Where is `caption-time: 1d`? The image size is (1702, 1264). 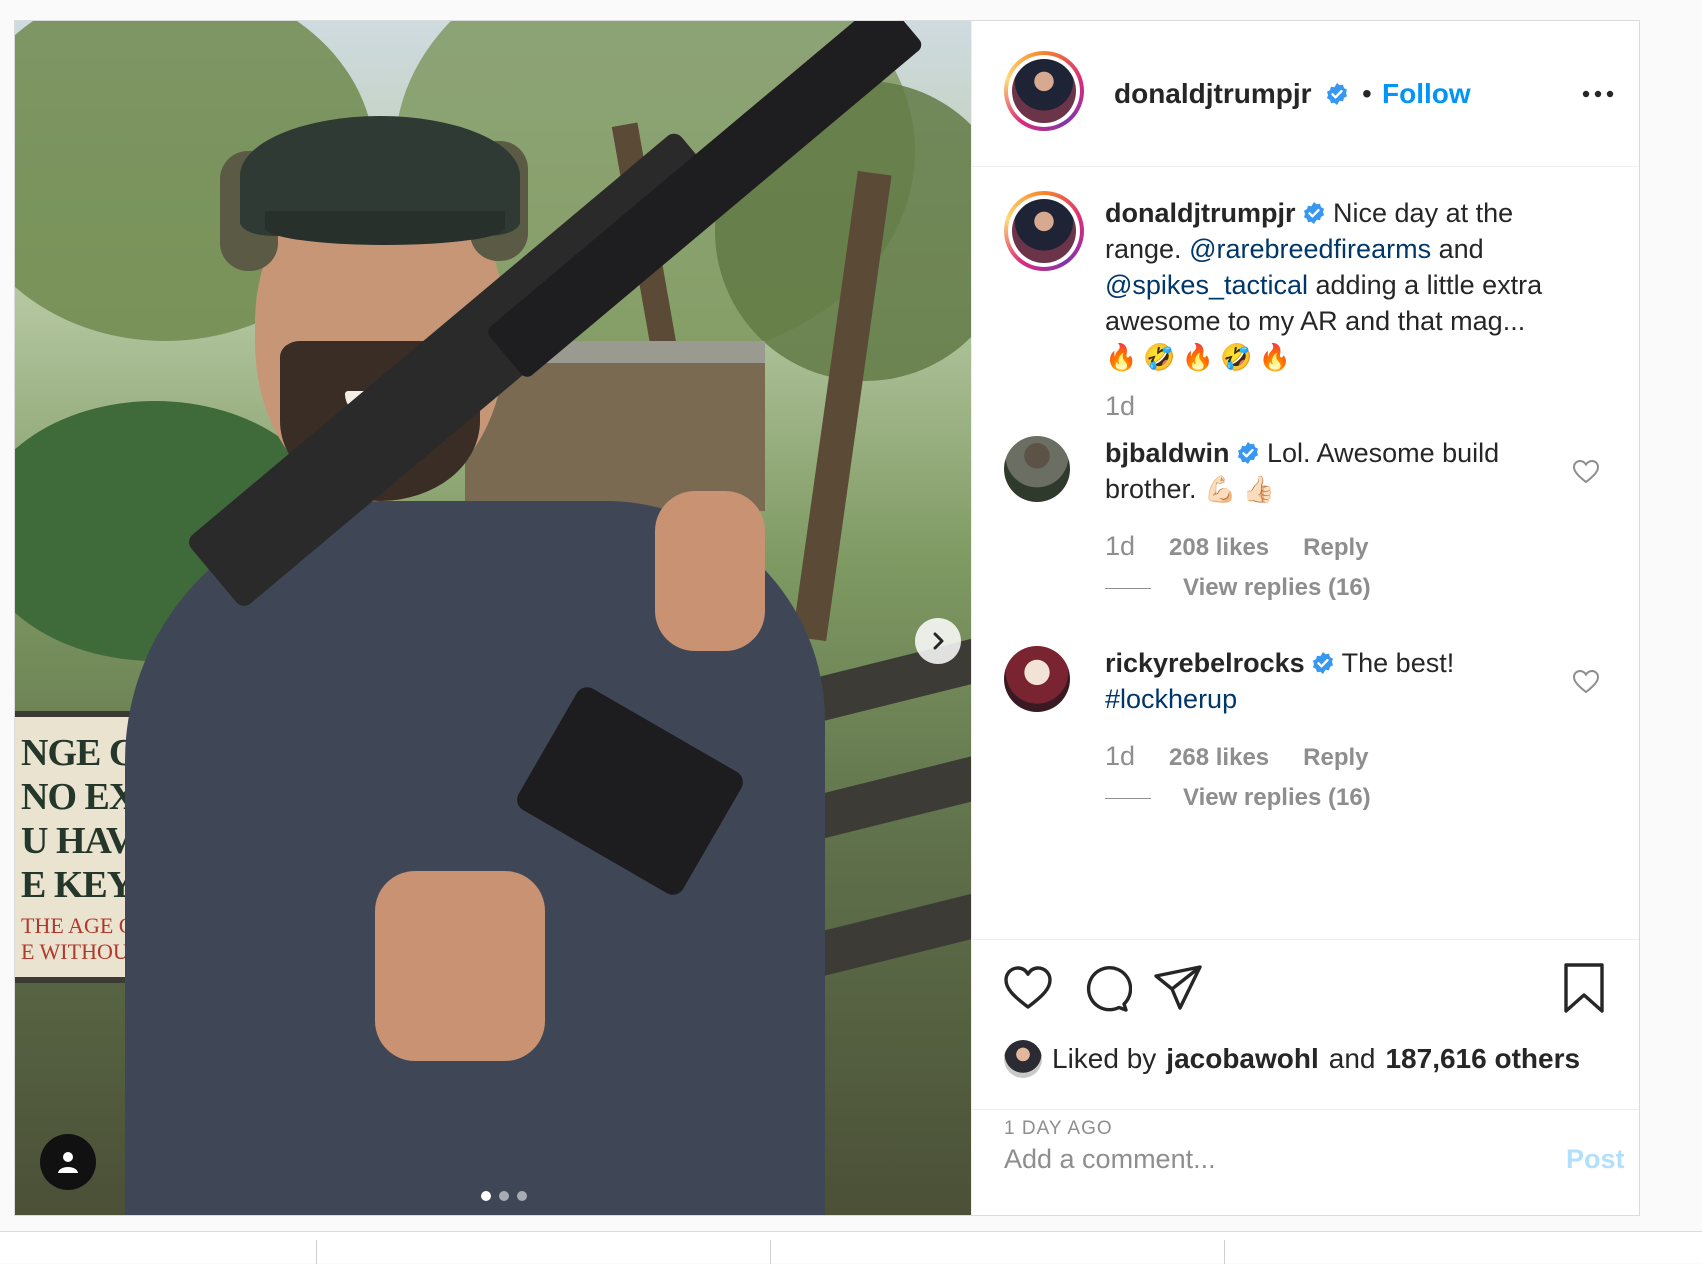 caption-time: 1d is located at coordinates (1120, 406).